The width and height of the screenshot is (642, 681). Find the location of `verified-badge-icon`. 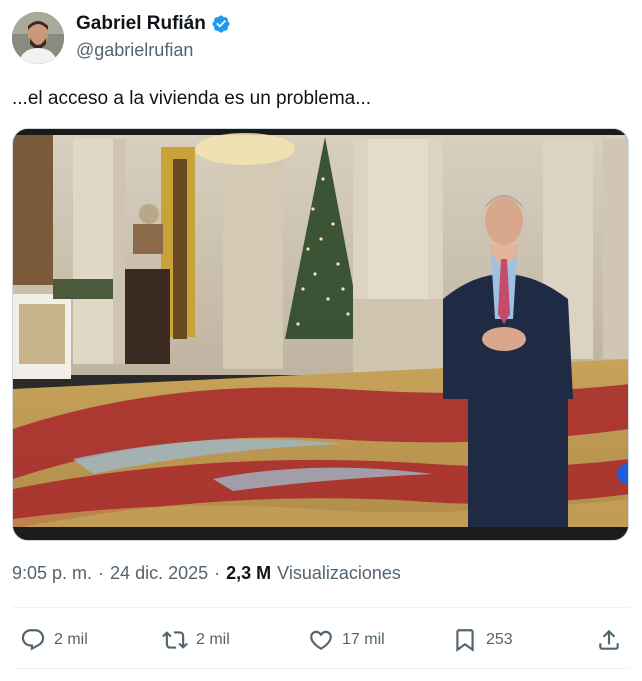

verified-badge-icon is located at coordinates (221, 24).